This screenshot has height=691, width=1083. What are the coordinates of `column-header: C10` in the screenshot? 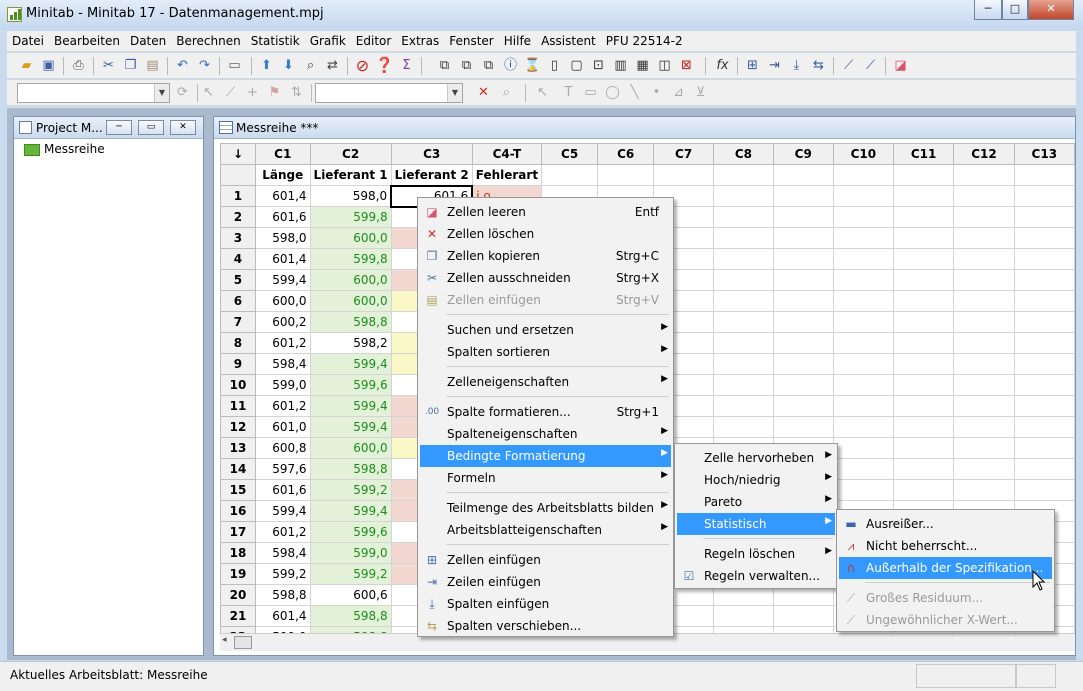 It's located at (863, 154).